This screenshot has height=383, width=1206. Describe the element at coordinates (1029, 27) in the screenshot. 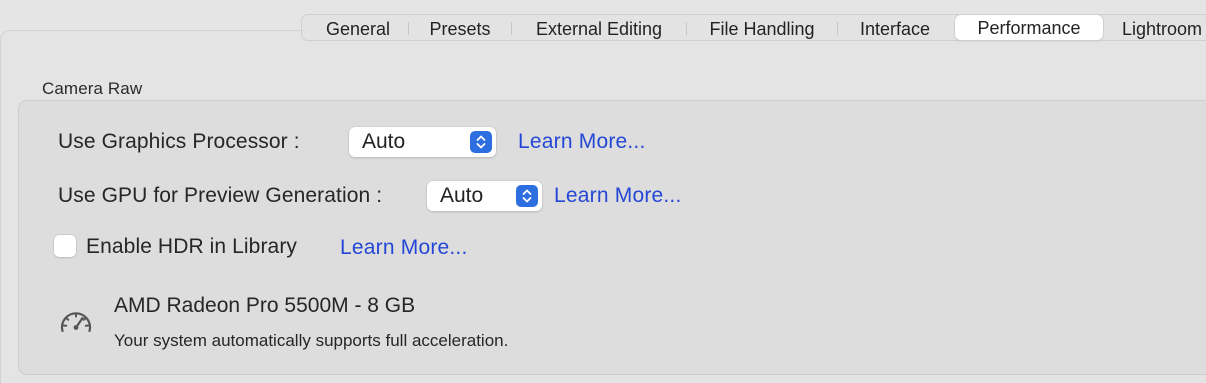

I see `tab-performance: Performance` at that location.